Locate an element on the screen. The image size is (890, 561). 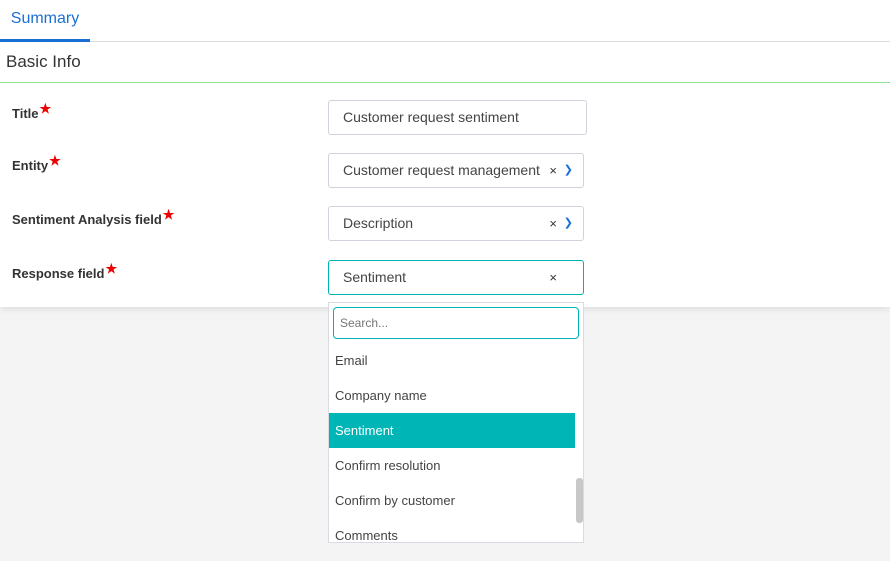
label-text: Title is located at coordinates (25, 113).